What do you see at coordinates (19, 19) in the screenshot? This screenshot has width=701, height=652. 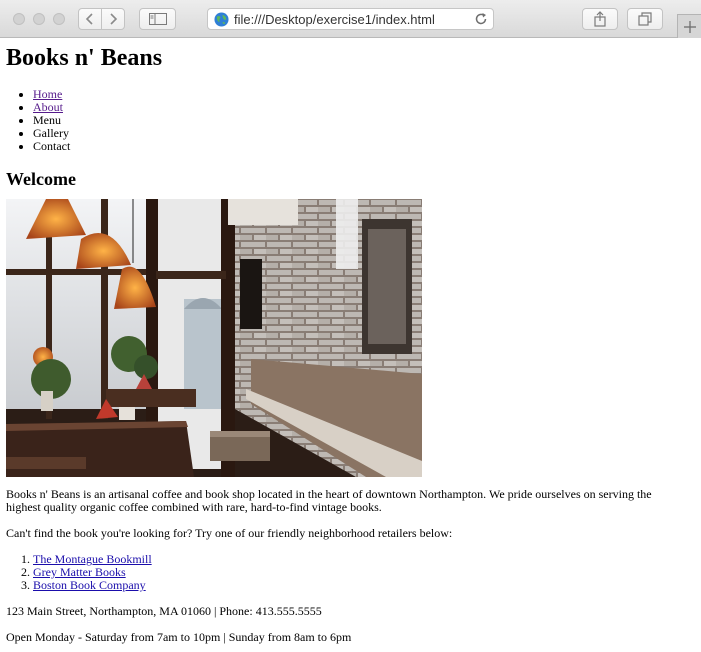 I see `traffic-light-close-icon` at bounding box center [19, 19].